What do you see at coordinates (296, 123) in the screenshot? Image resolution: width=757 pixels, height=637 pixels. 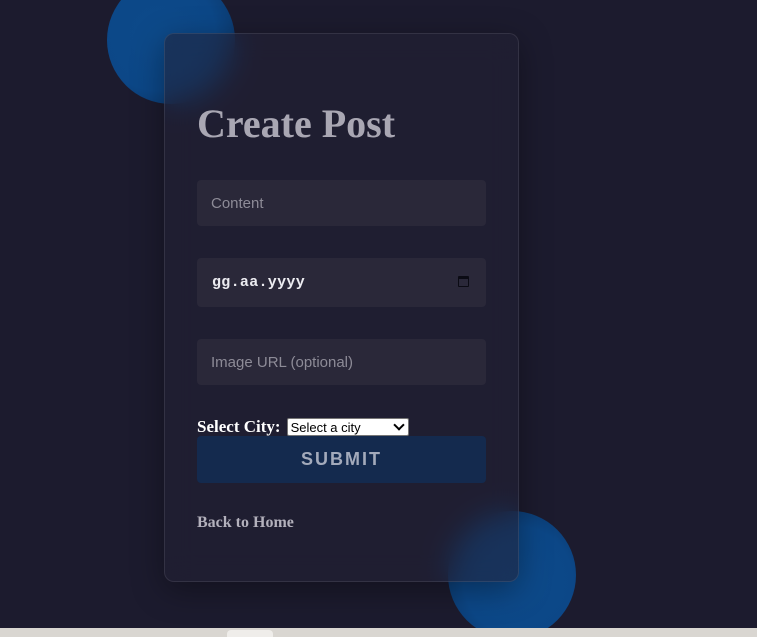 I see `page-title: Create Post` at bounding box center [296, 123].